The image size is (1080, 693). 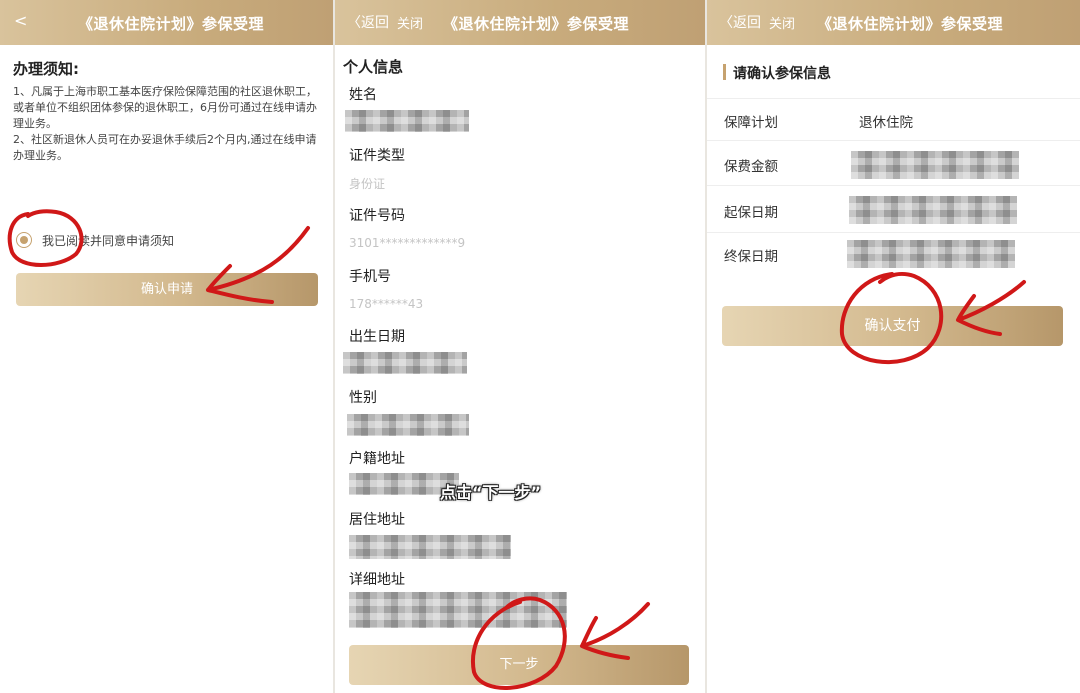 What do you see at coordinates (491, 492) in the screenshot?
I see `tutorial-caption: 点击“下一步”` at bounding box center [491, 492].